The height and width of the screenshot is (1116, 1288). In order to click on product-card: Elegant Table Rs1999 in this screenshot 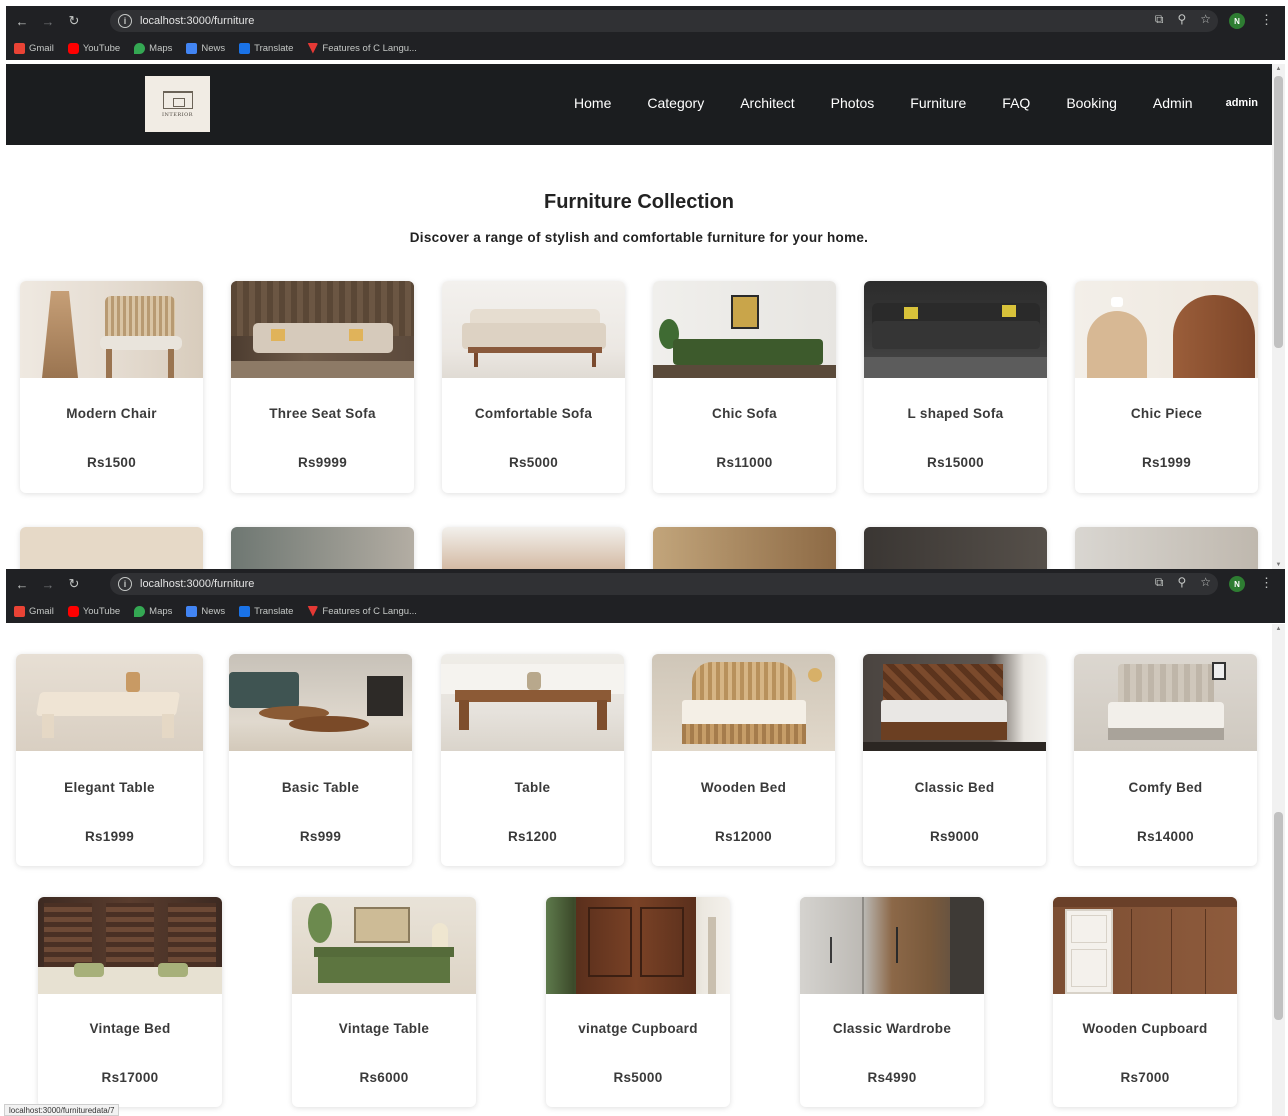, I will do `click(109, 760)`.